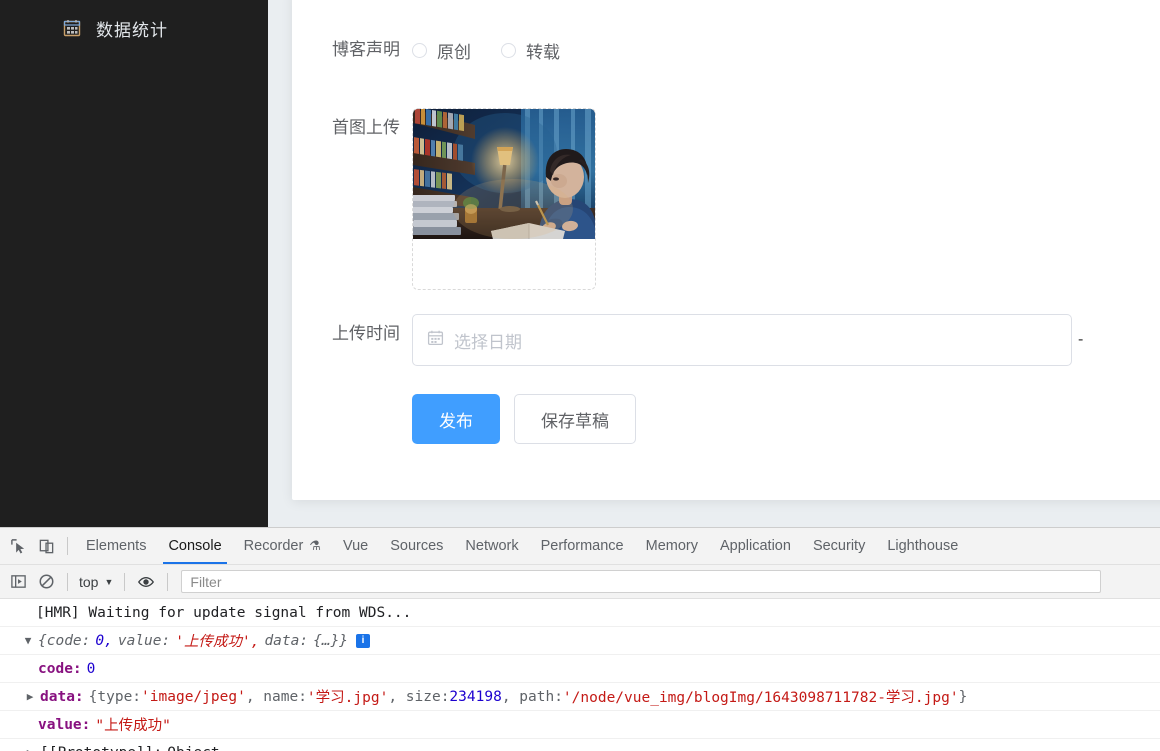  I want to click on console-context-selector: top ▼, so click(96, 582).